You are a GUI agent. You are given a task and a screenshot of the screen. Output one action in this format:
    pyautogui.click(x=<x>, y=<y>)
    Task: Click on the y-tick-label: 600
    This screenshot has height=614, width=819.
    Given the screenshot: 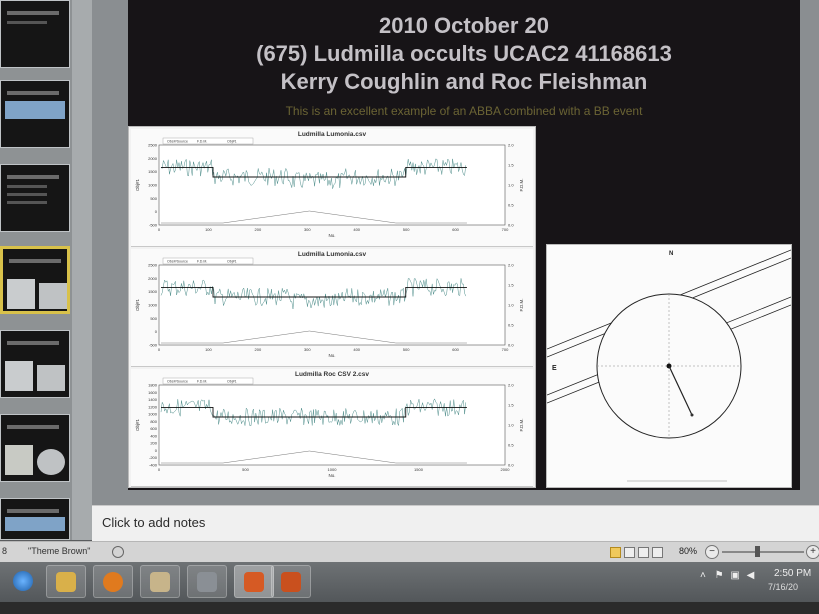 What is the action you would take?
    pyautogui.click(x=153, y=428)
    